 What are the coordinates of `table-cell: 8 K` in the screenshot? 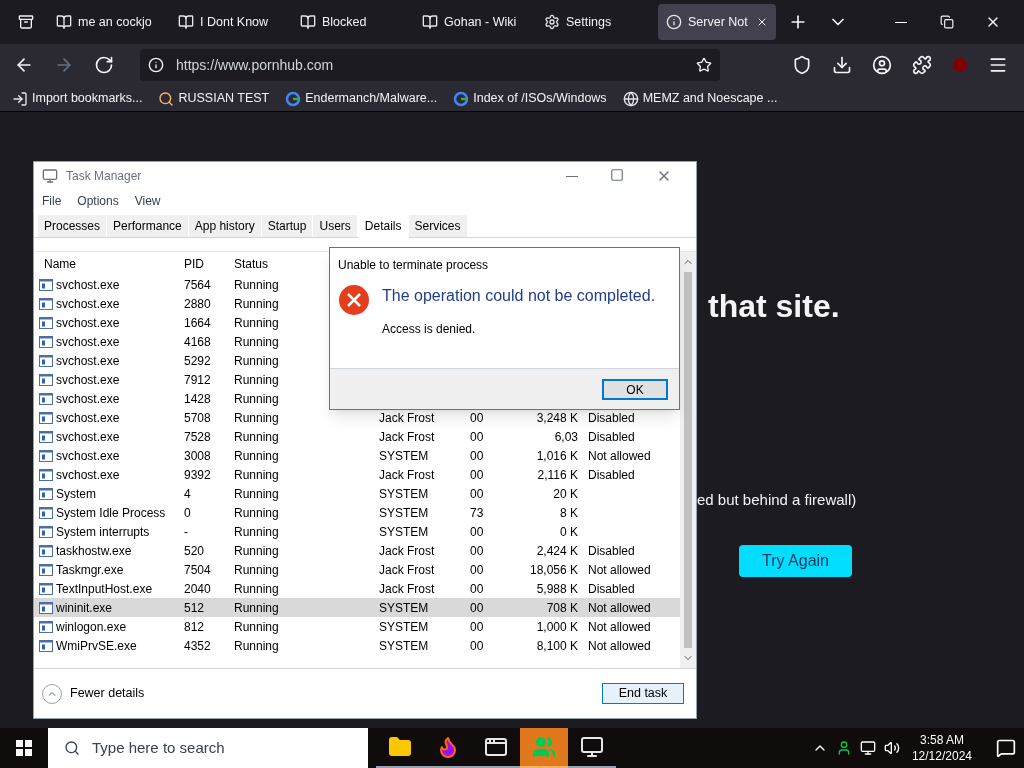 It's located at (569, 512).